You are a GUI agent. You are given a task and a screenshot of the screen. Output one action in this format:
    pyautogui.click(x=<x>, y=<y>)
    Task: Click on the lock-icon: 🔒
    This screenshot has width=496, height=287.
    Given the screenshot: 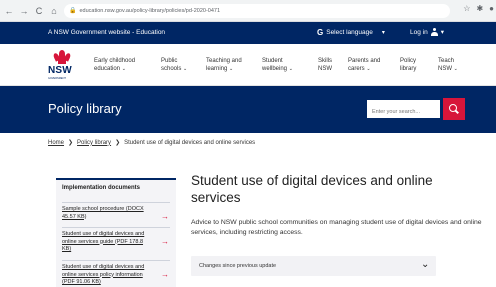 What is the action you would take?
    pyautogui.click(x=73, y=11)
    